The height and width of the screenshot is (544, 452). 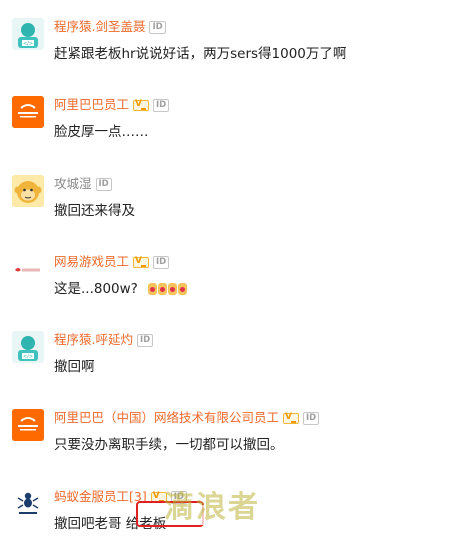 I want to click on name-row: 程序猿.呼延灼 ID, so click(x=104, y=340).